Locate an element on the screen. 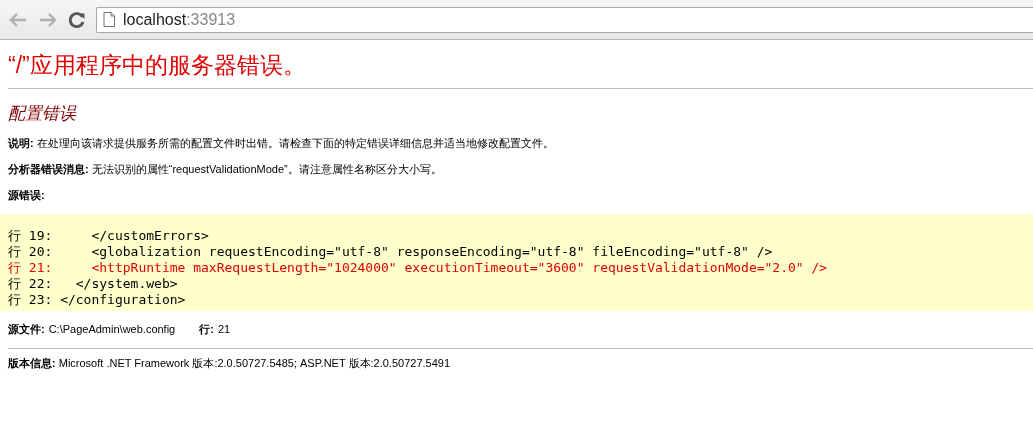  code-line: 行 20: <globalization requestEncoding="utf-8" responseEncoding="utf-8" fileEncoding="utf-8" /> is located at coordinates (390, 252).